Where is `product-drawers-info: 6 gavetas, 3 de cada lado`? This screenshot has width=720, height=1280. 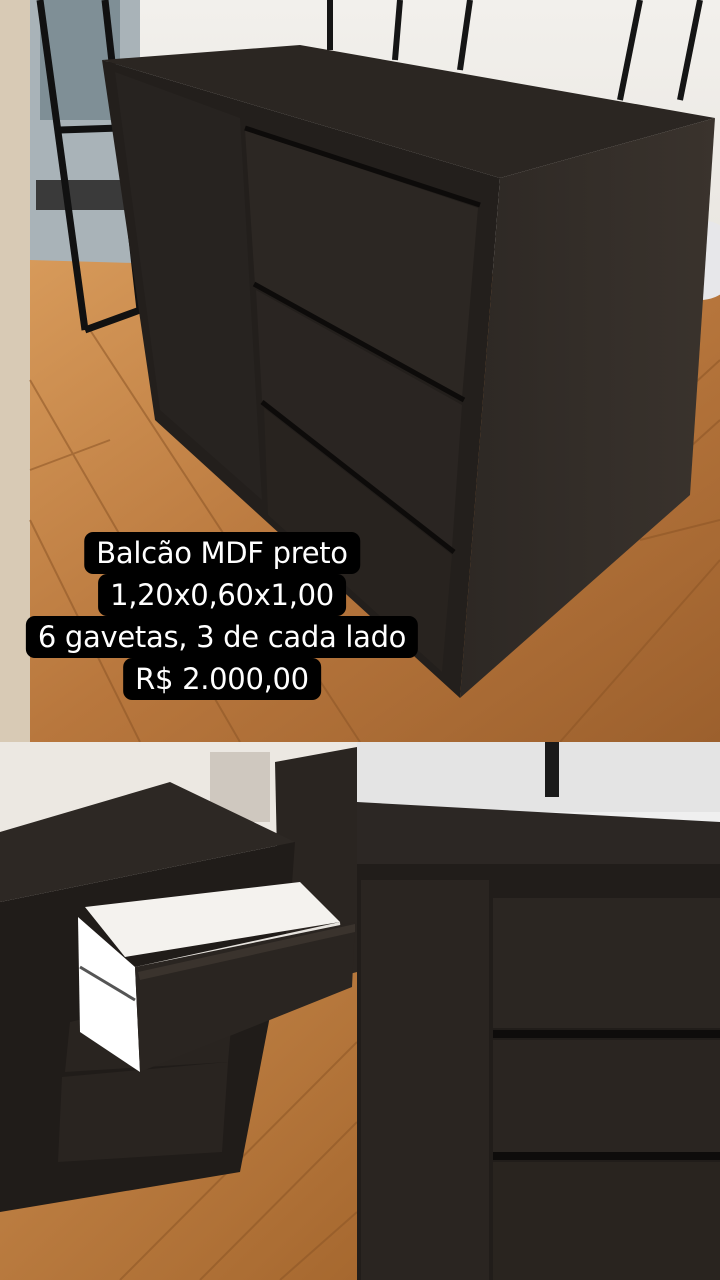
product-drawers-info: 6 gavetas, 3 de cada lado is located at coordinates (222, 637).